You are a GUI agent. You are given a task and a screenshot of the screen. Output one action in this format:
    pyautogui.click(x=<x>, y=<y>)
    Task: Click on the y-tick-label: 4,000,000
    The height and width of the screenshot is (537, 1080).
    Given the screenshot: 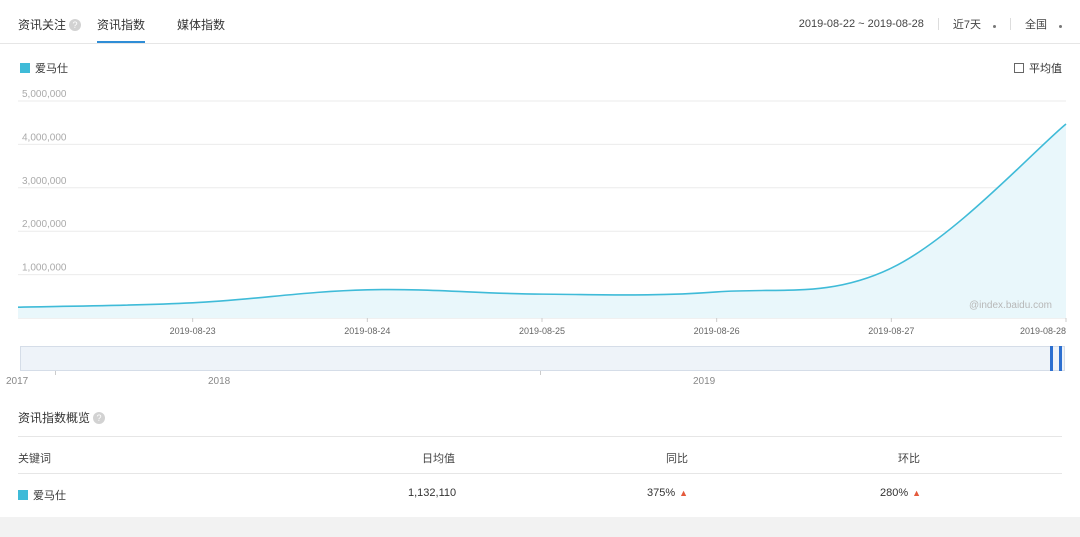 What is the action you would take?
    pyautogui.click(x=44, y=137)
    